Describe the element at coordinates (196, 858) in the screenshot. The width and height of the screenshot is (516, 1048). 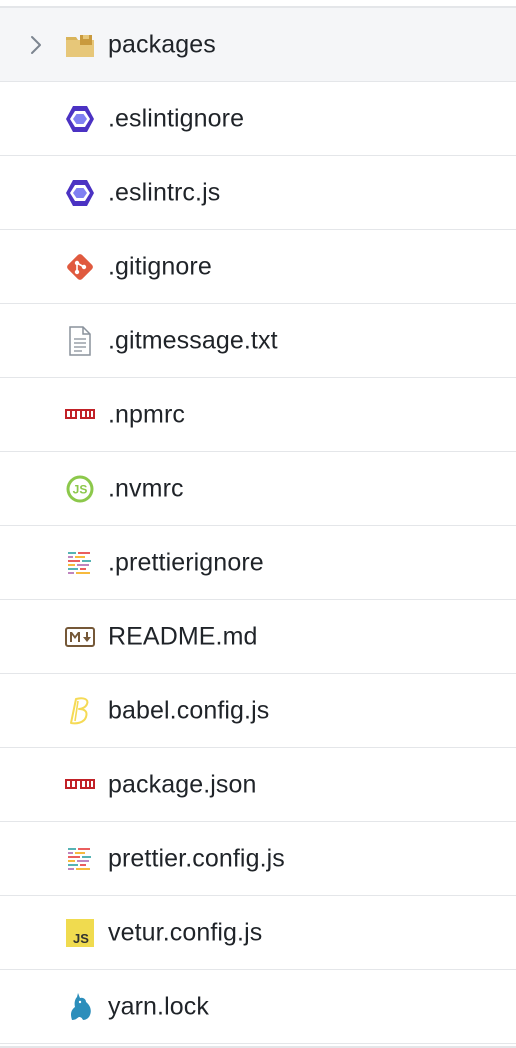
I see `file-label: prettier.config.js` at that location.